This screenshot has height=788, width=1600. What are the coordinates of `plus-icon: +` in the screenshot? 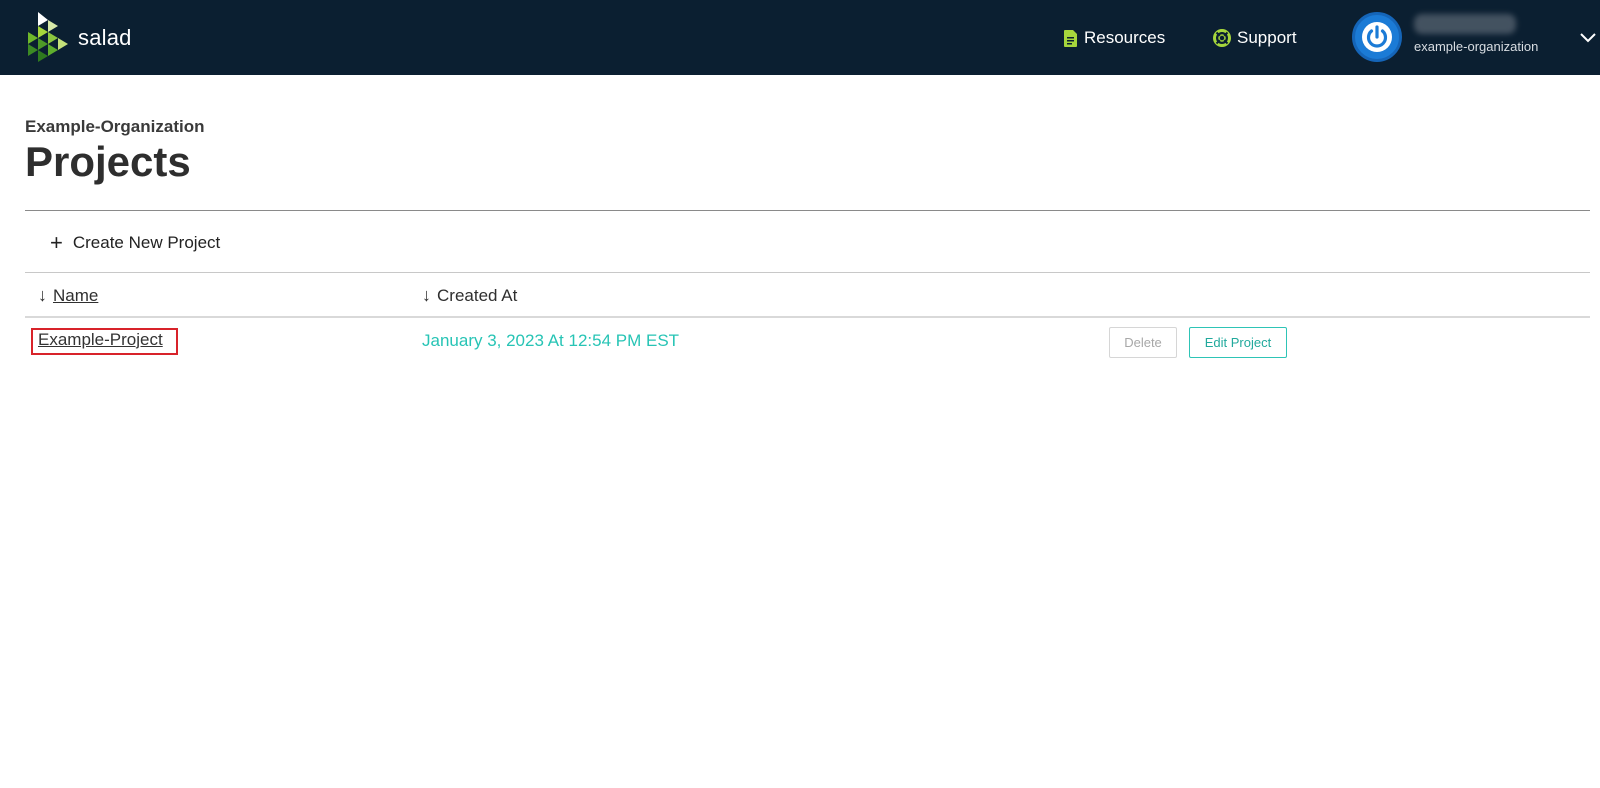 It's located at (56, 242).